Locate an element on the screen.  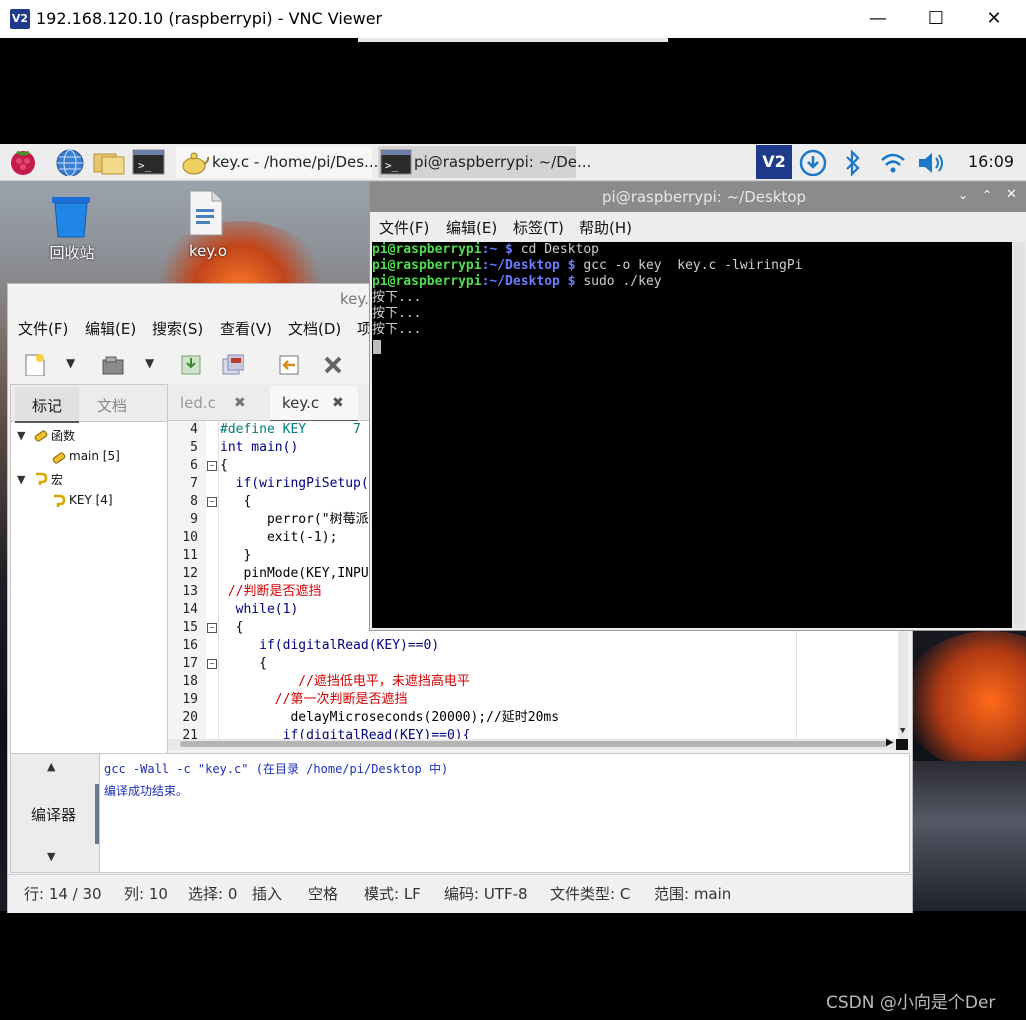
terminal-menu-file: 文件(F) is located at coordinates (404, 227).